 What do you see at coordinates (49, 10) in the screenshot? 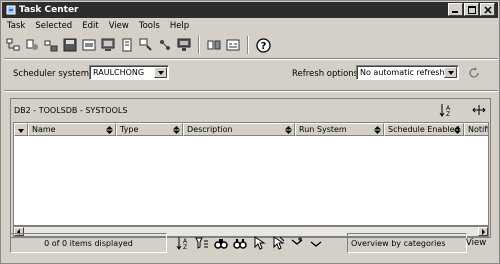
I see `window-title: Task Center` at bounding box center [49, 10].